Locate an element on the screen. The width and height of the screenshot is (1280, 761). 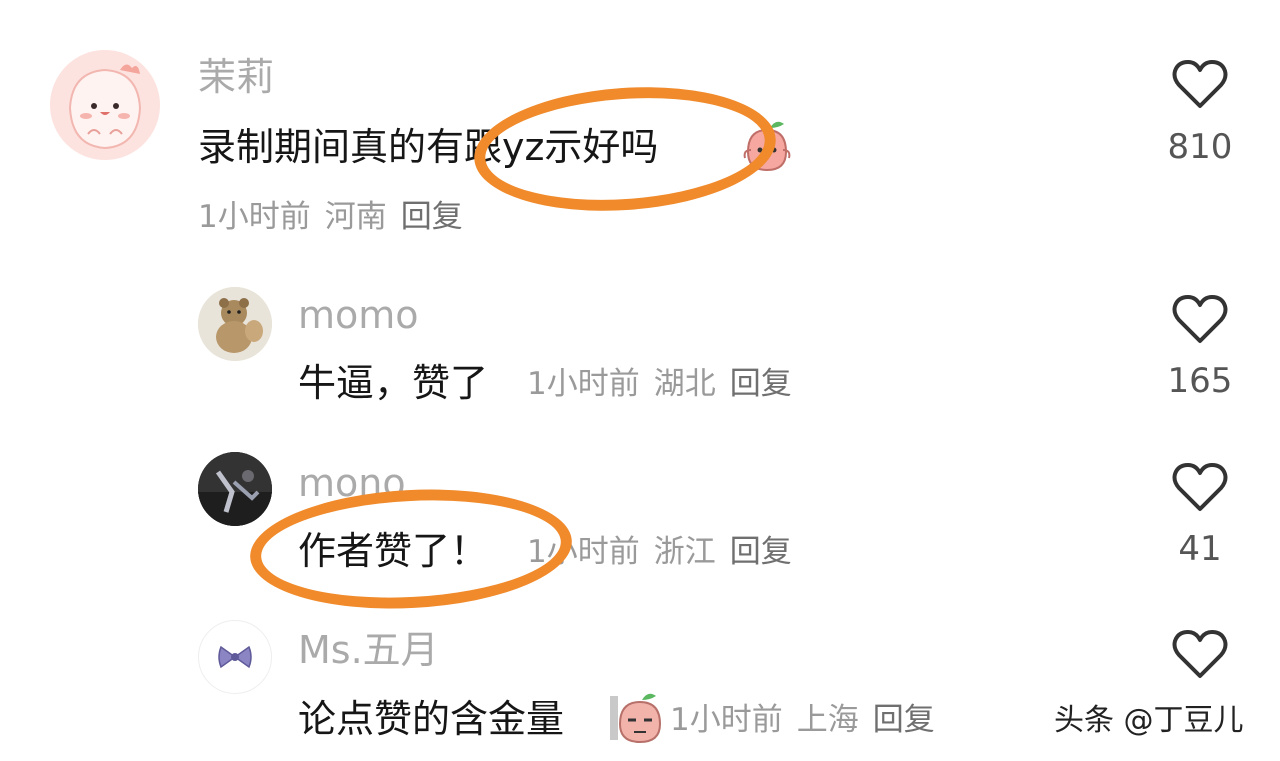
username: momo is located at coordinates (358, 315).